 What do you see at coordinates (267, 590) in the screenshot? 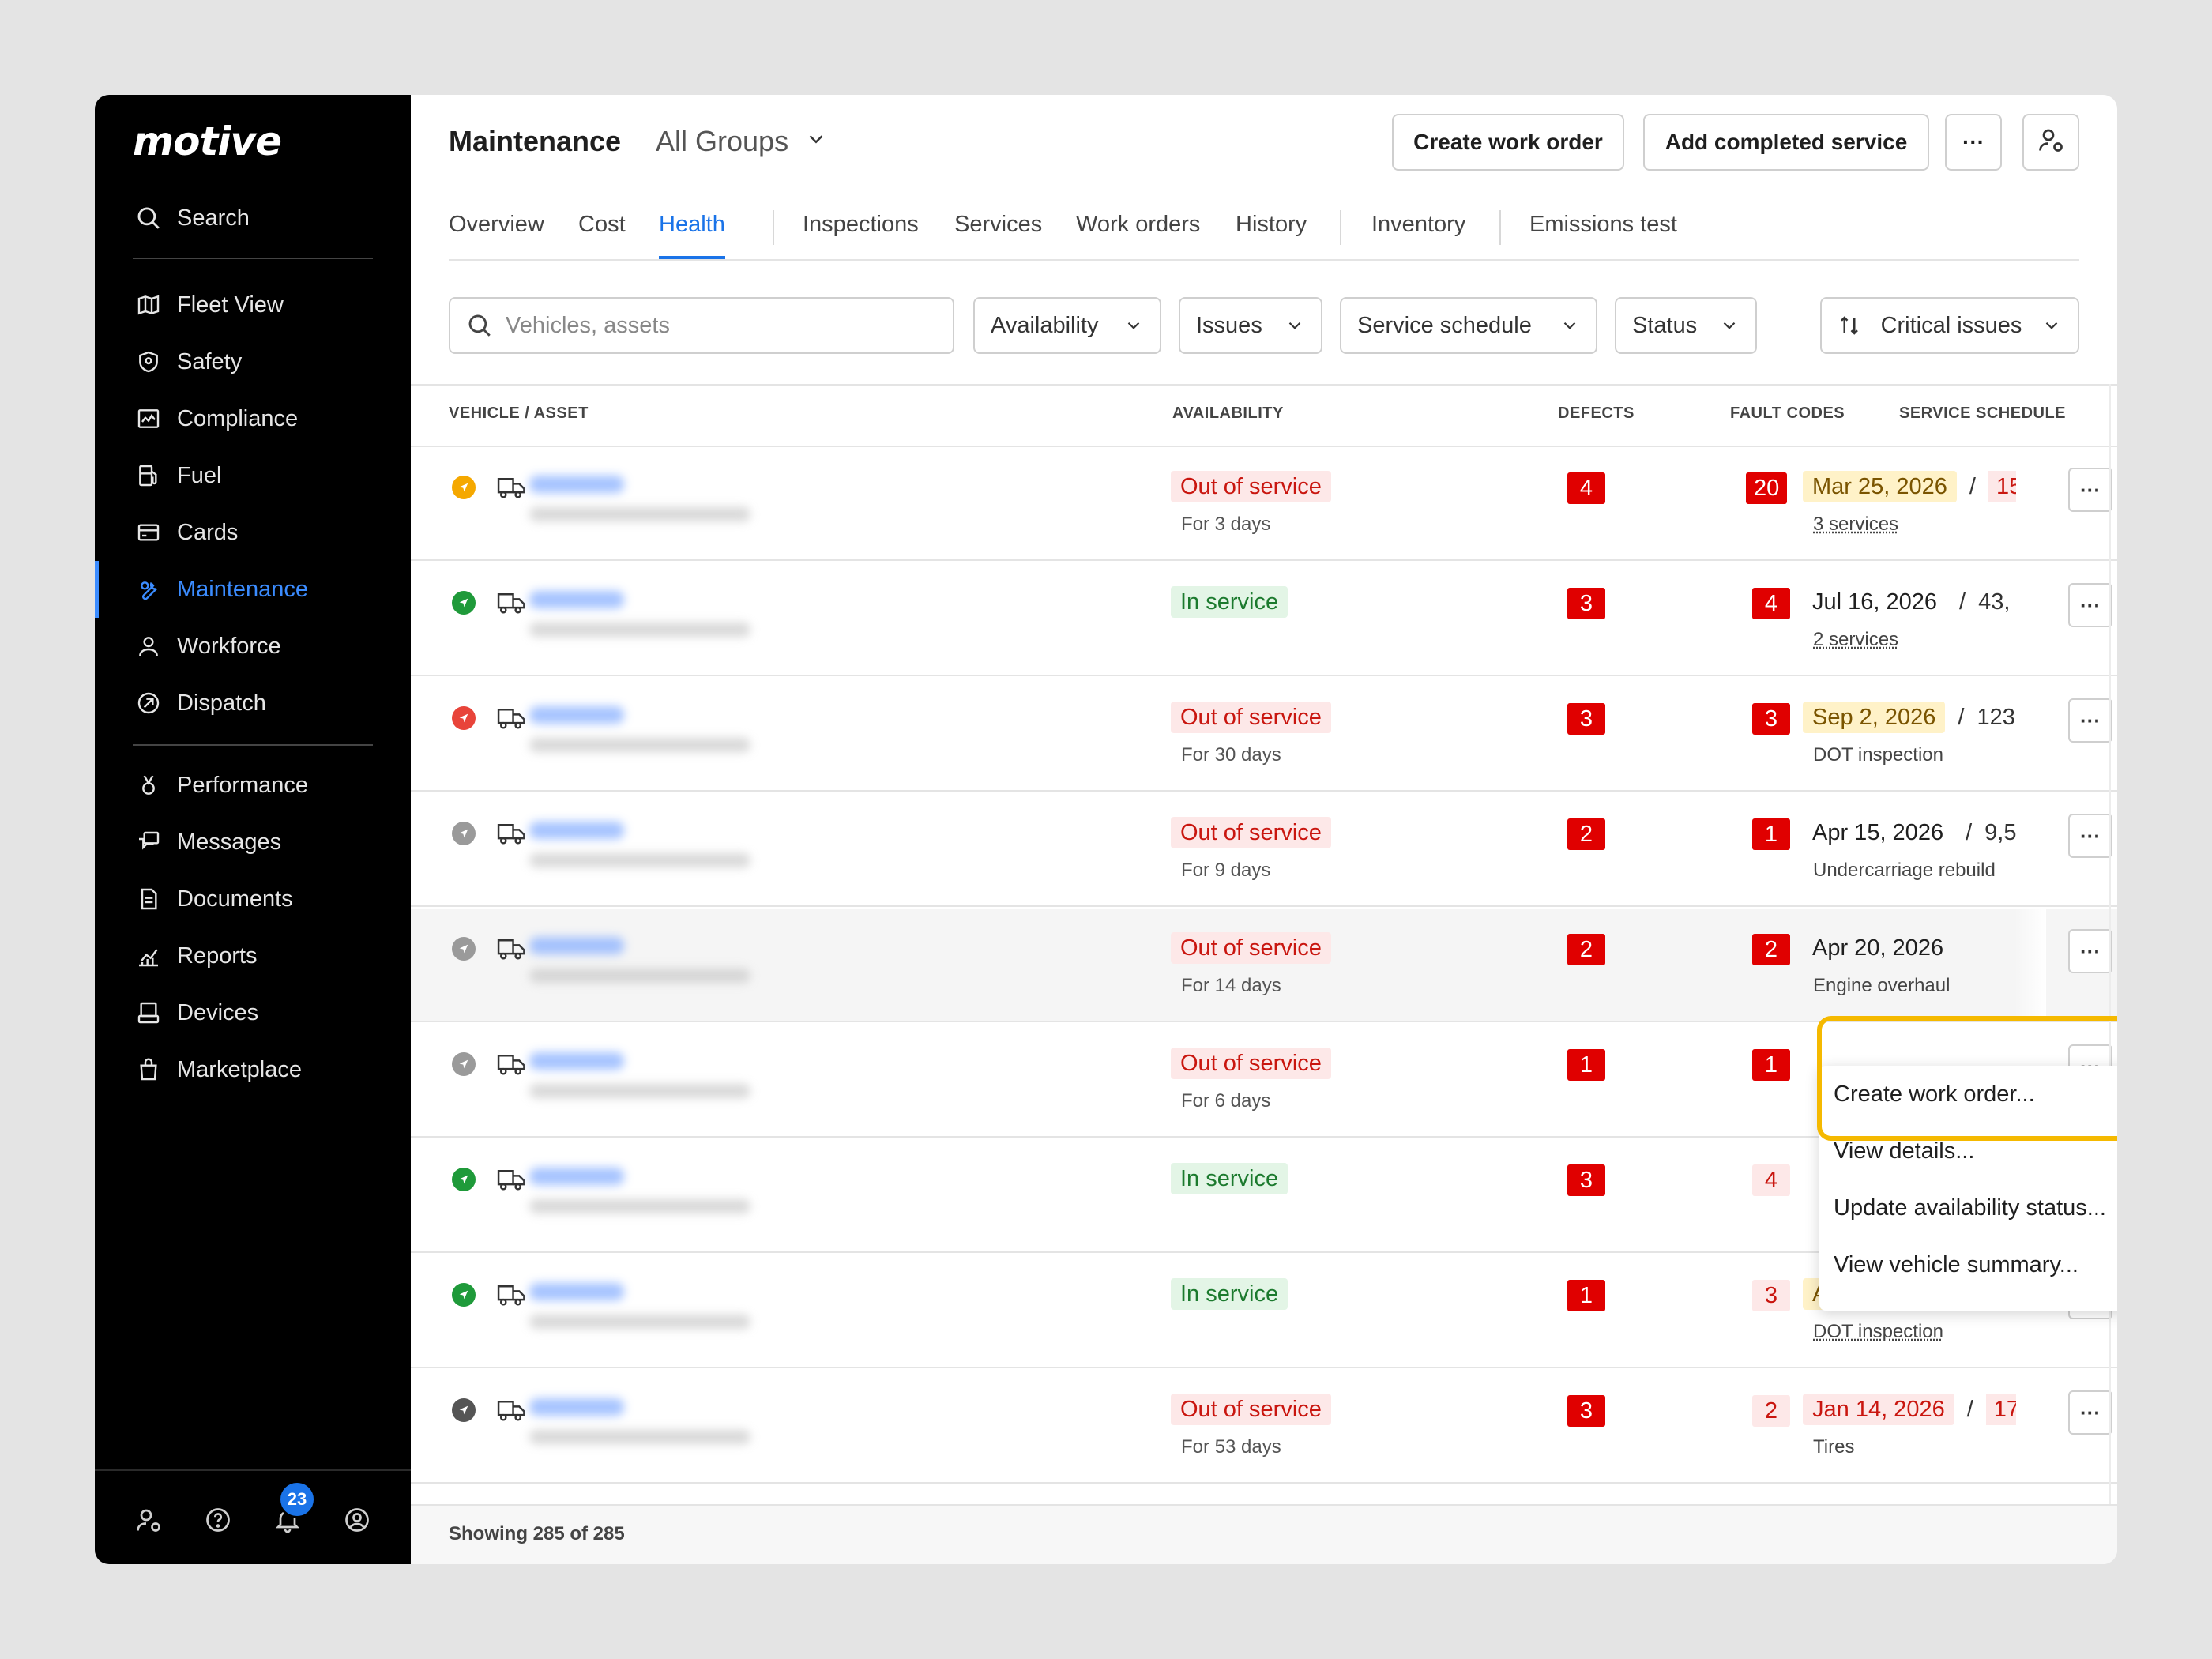
I see `sidebar-item-maintenance: Maintenance` at bounding box center [267, 590].